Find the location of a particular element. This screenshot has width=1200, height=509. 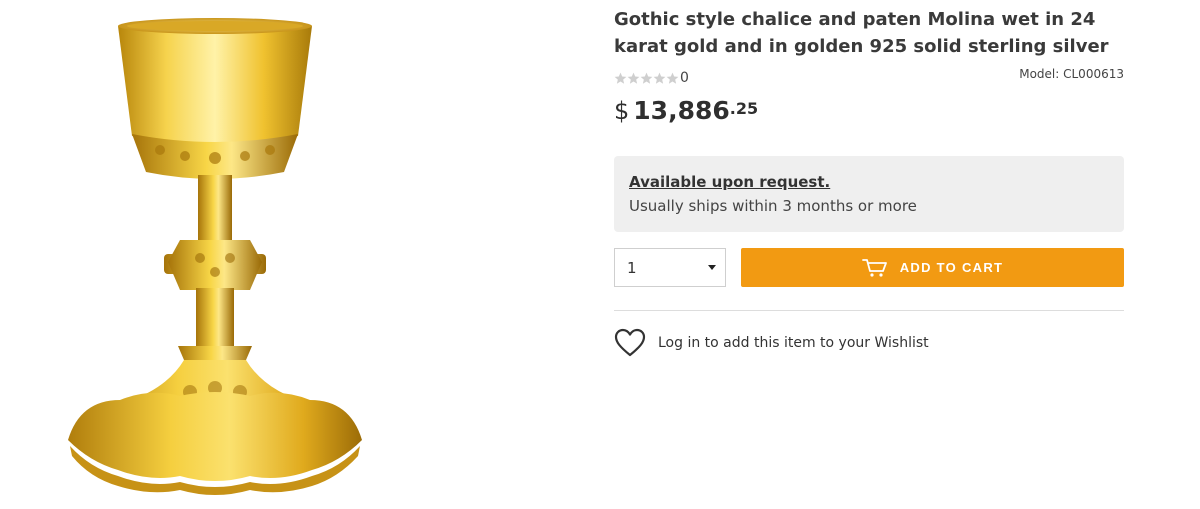

cart-icon is located at coordinates (874, 267).